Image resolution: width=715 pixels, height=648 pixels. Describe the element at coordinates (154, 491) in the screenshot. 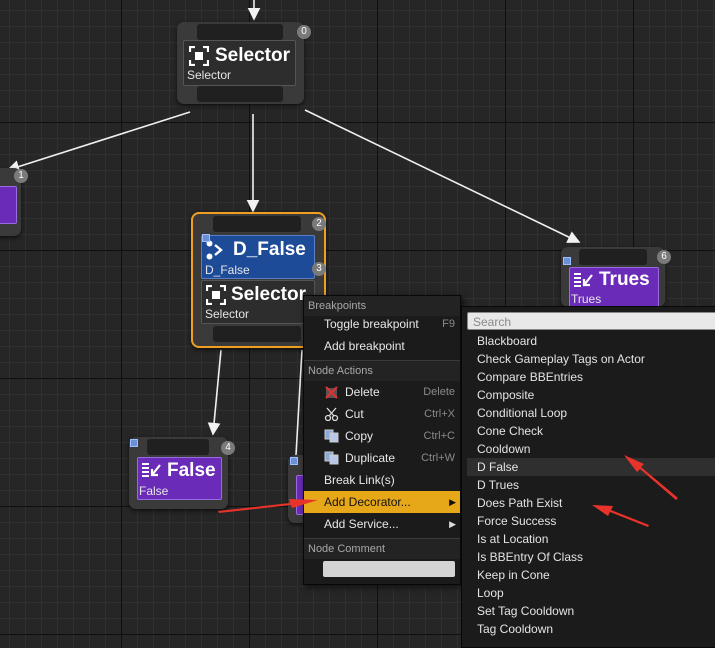

I see `node-subtitle: False` at that location.